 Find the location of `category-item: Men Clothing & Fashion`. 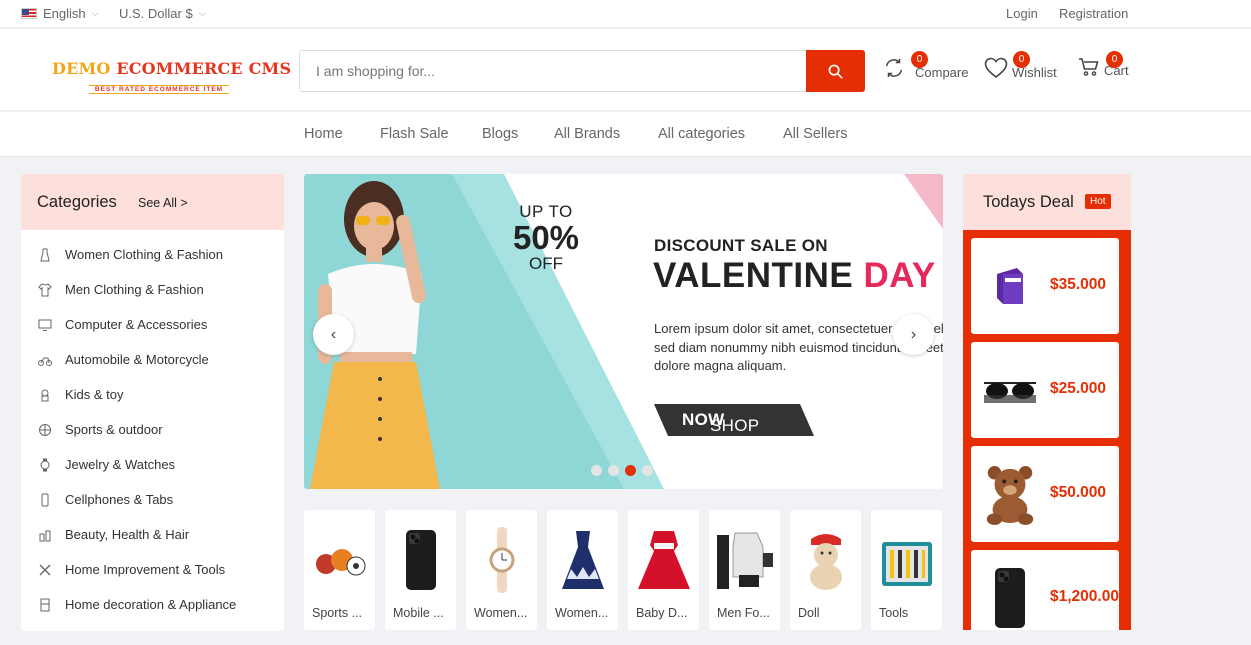

category-item: Men Clothing & Fashion is located at coordinates (152, 289).